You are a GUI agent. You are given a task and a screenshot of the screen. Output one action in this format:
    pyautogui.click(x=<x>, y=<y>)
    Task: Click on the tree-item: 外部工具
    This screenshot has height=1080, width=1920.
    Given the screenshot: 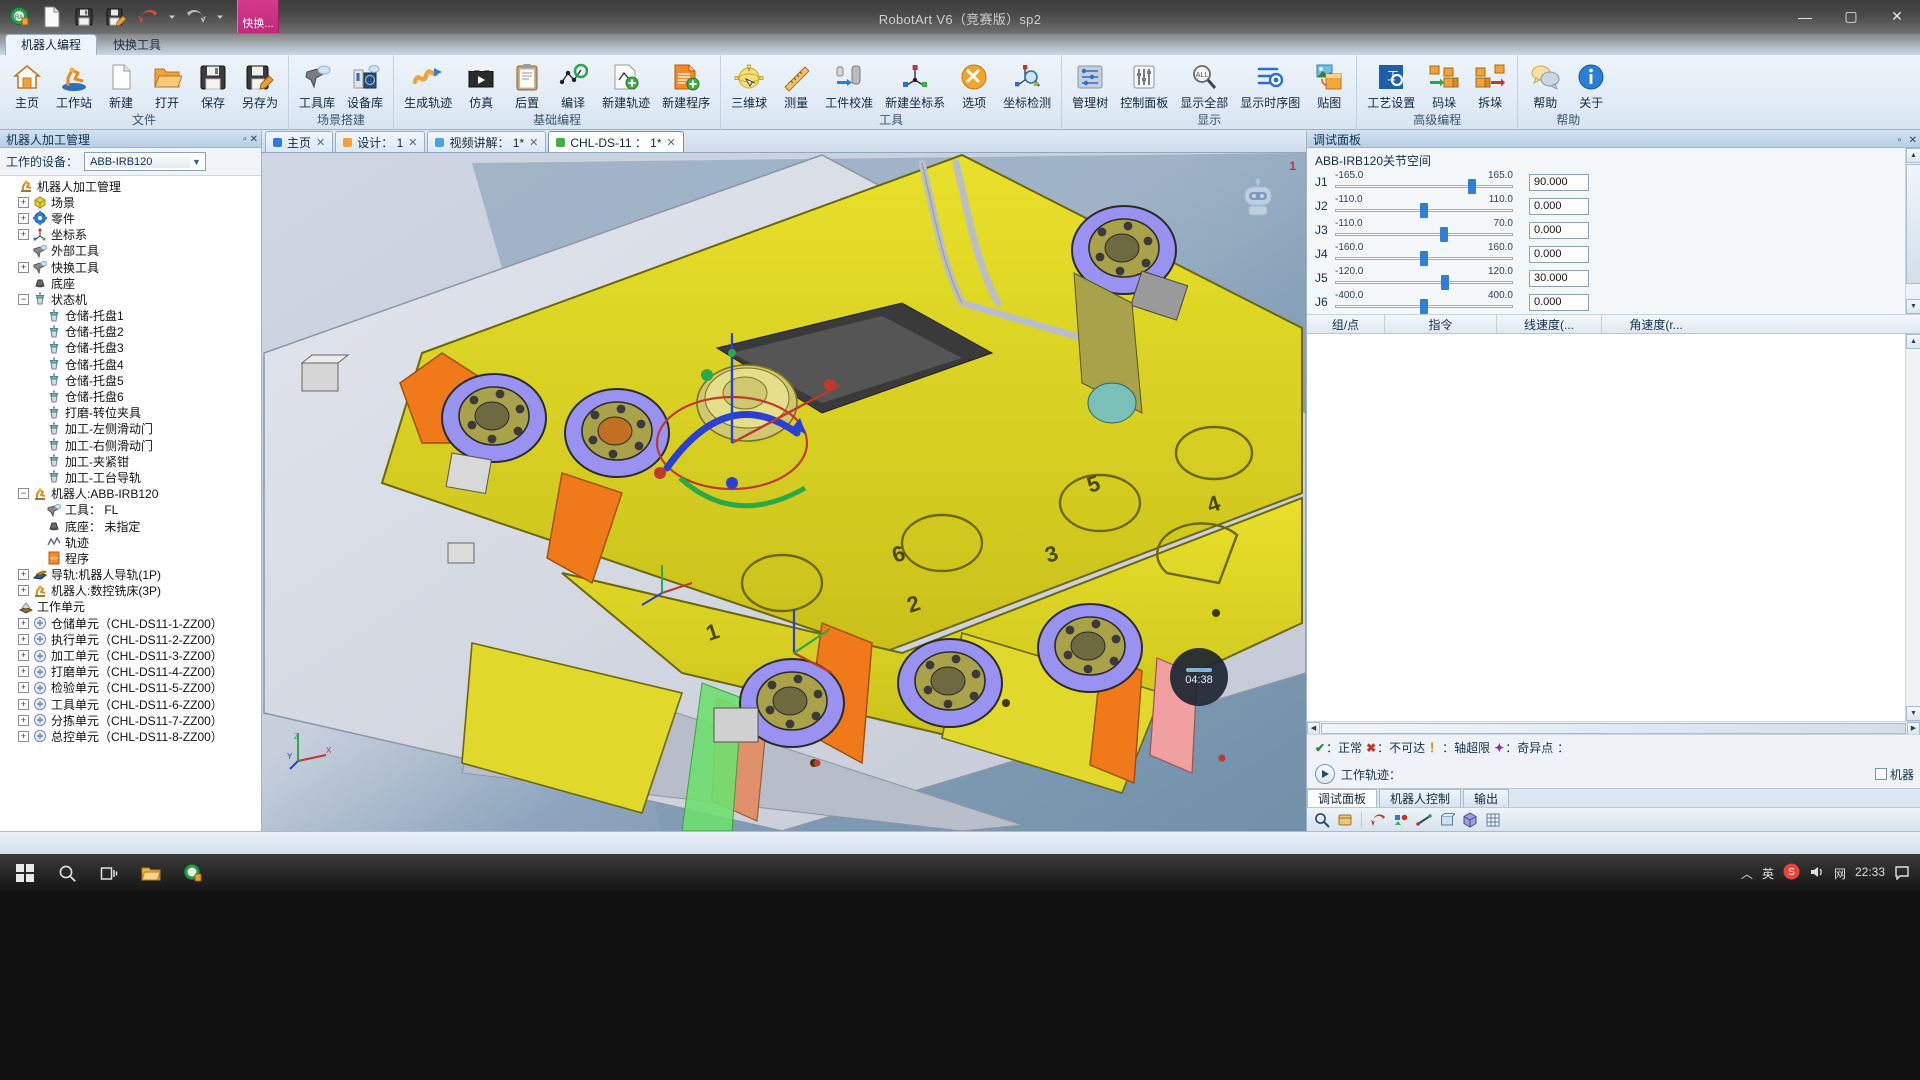 What is the action you would take?
    pyautogui.click(x=130, y=251)
    